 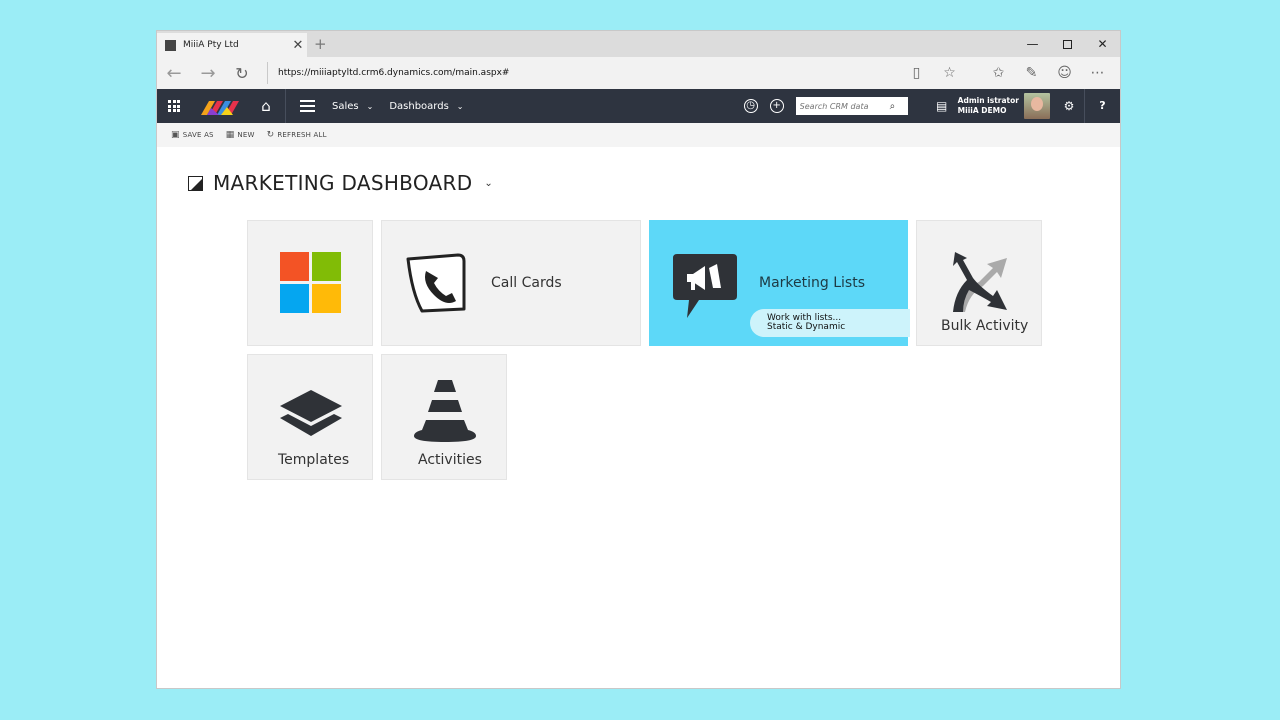 I want to click on nav-item-label: Sales, so click(x=345, y=106).